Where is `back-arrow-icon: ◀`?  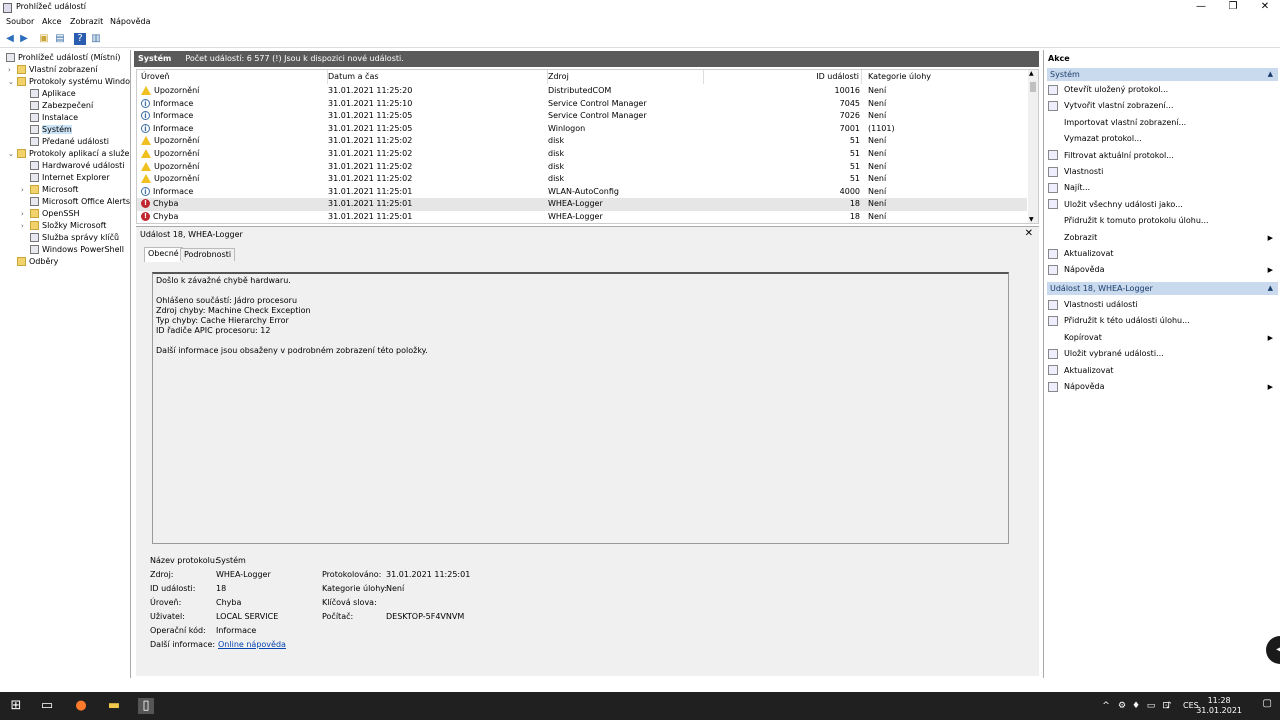 back-arrow-icon: ◀ is located at coordinates (10, 39).